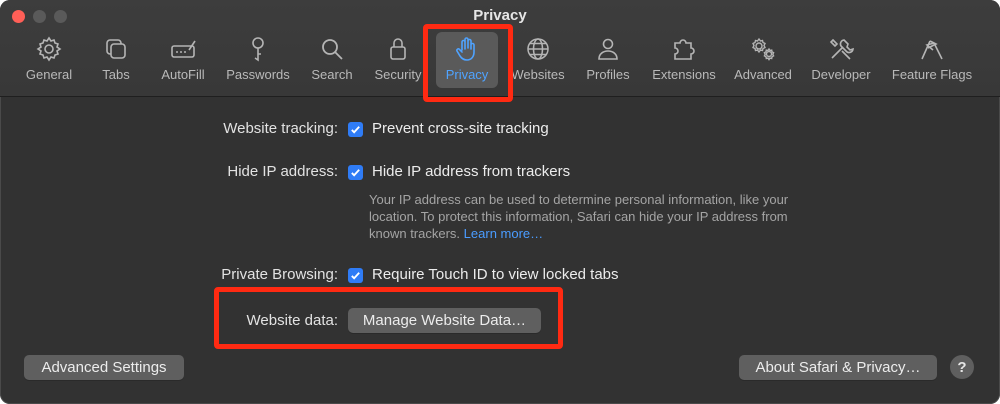 The height and width of the screenshot is (404, 1000). What do you see at coordinates (841, 74) in the screenshot?
I see `tab-label: Developer` at bounding box center [841, 74].